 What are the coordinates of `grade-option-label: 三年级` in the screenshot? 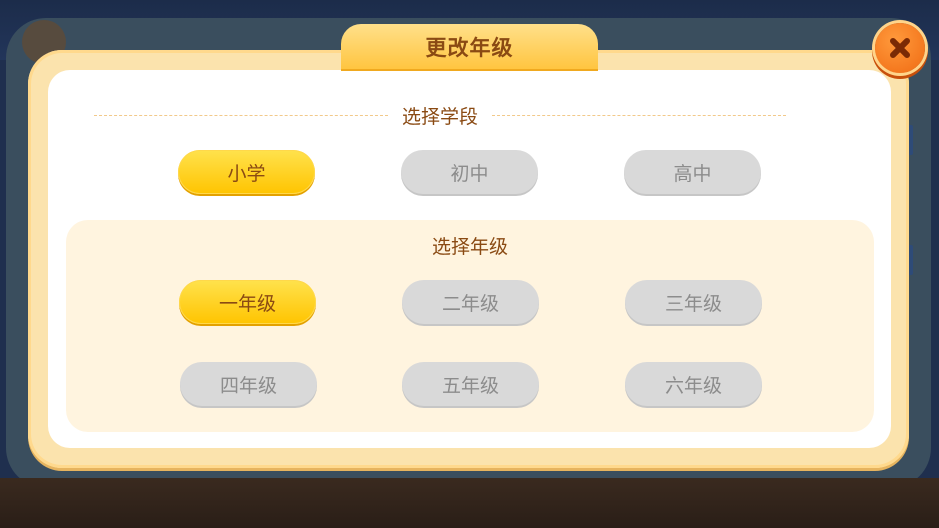 It's located at (693, 303).